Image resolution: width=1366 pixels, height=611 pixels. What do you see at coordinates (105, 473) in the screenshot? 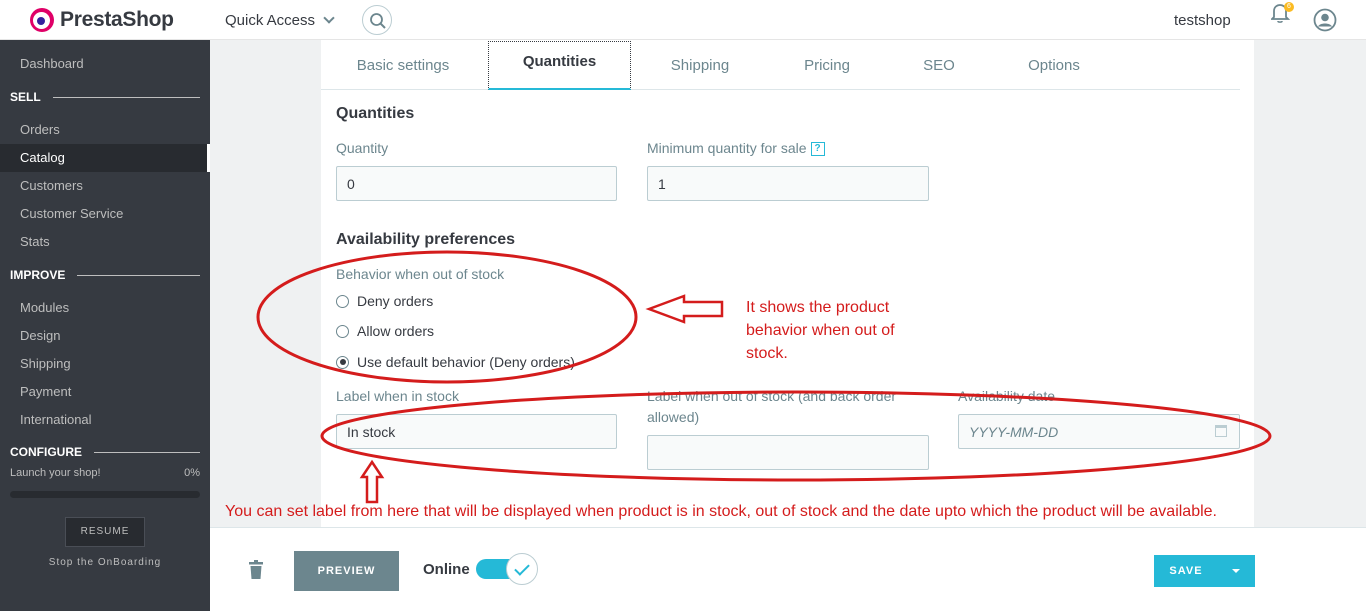
I see `onboarding-launch: Launch your shop! 0%` at bounding box center [105, 473].